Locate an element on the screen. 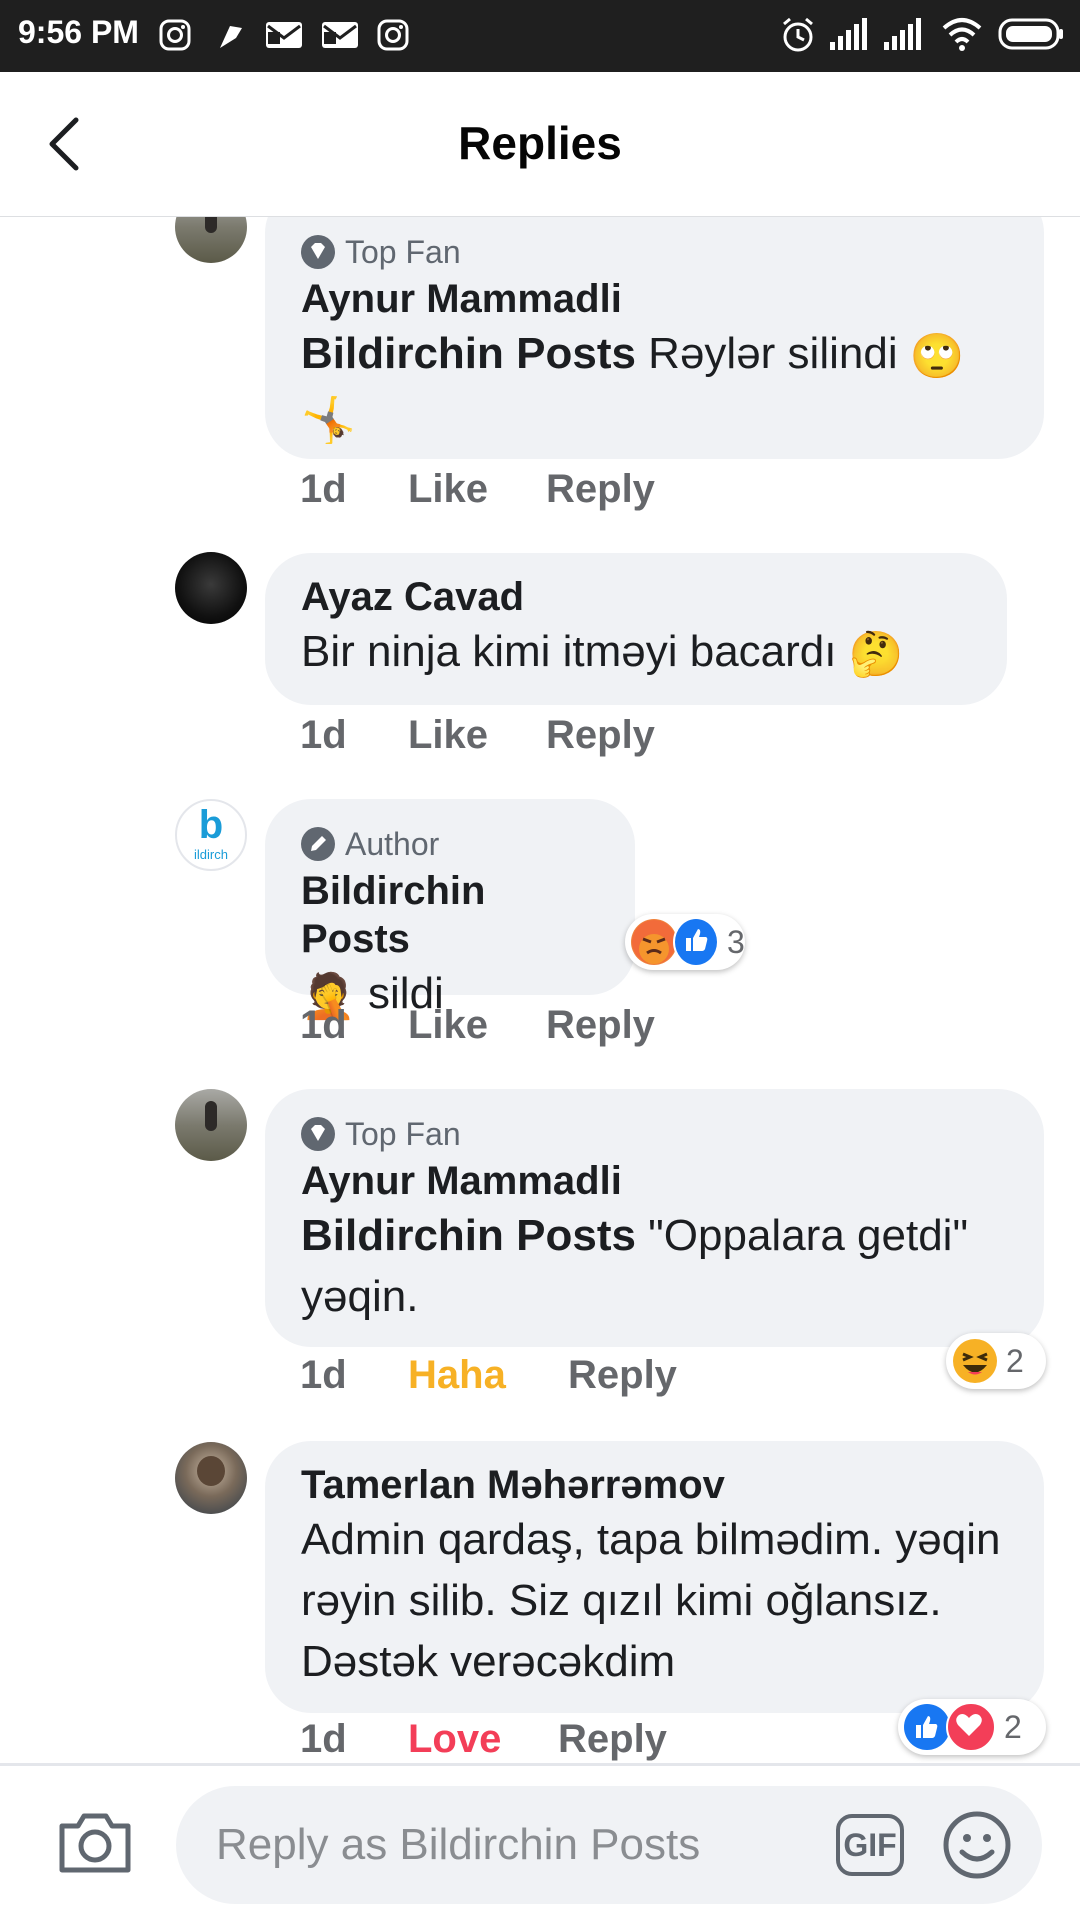 The width and height of the screenshot is (1080, 1923). reaction-summary: 3 is located at coordinates (685, 942).